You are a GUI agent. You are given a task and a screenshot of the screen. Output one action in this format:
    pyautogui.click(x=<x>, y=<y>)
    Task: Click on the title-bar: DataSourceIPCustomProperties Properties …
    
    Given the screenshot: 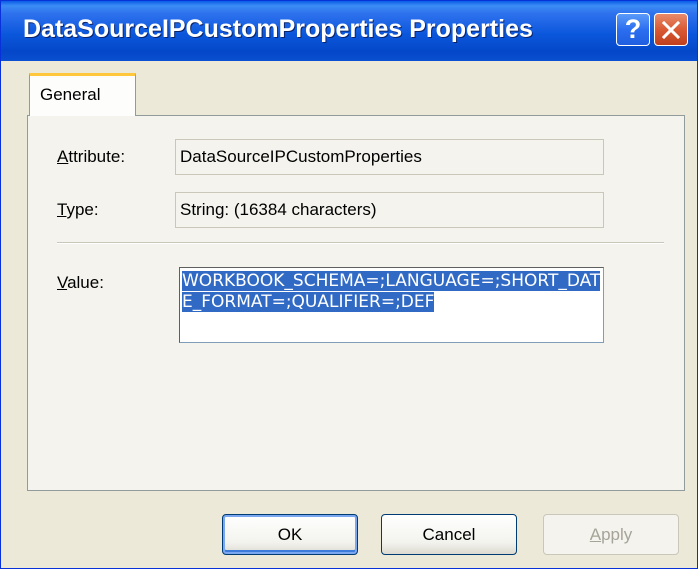 What is the action you would take?
    pyautogui.click(x=349, y=31)
    